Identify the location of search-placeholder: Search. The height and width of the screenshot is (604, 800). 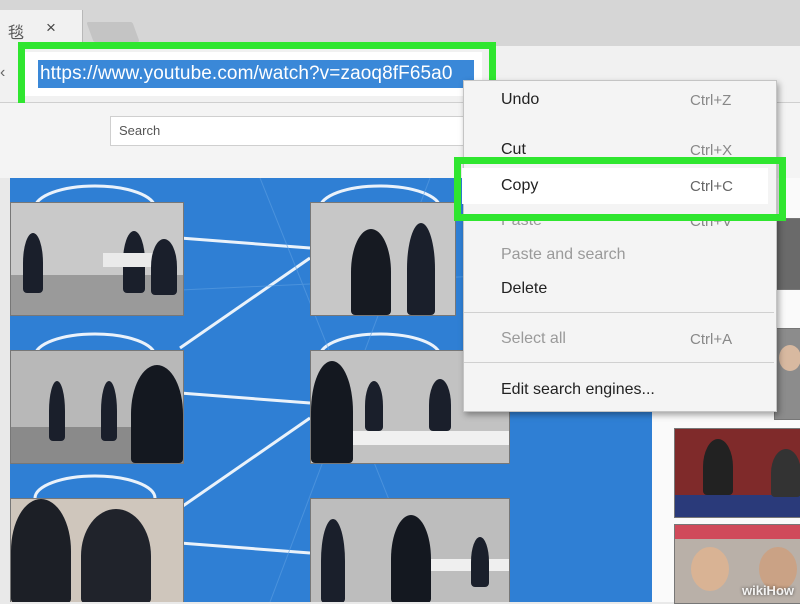
(140, 130).